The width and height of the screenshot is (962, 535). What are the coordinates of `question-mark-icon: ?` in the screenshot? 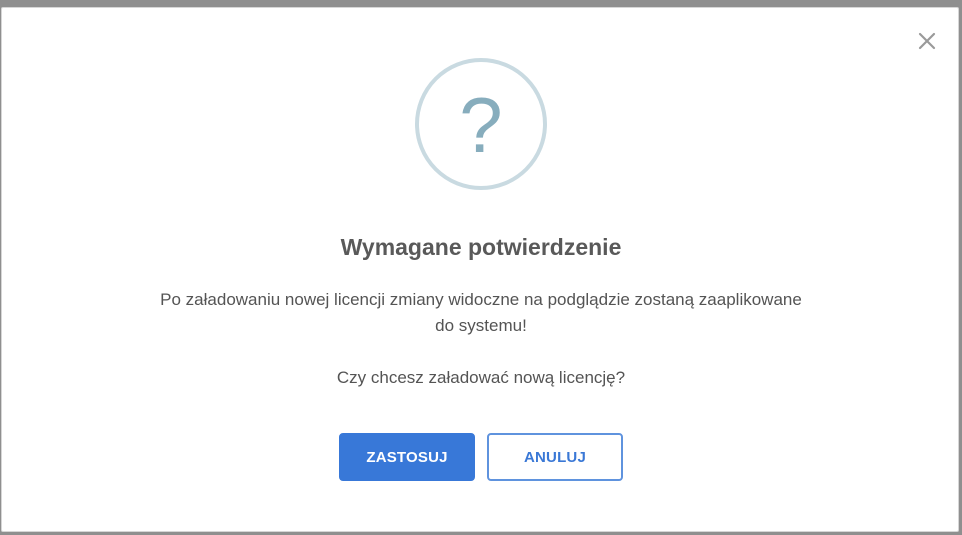 It's located at (481, 124).